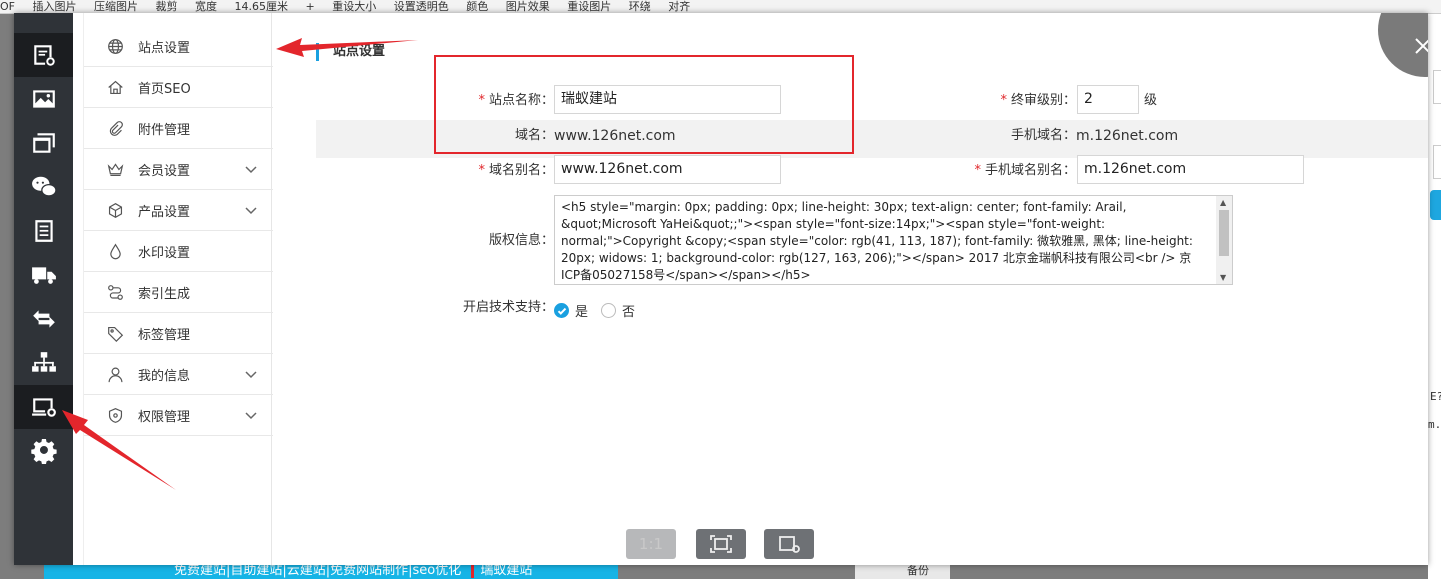  I want to click on background-footer-brand: 瑞蚁建站, so click(502, 570).